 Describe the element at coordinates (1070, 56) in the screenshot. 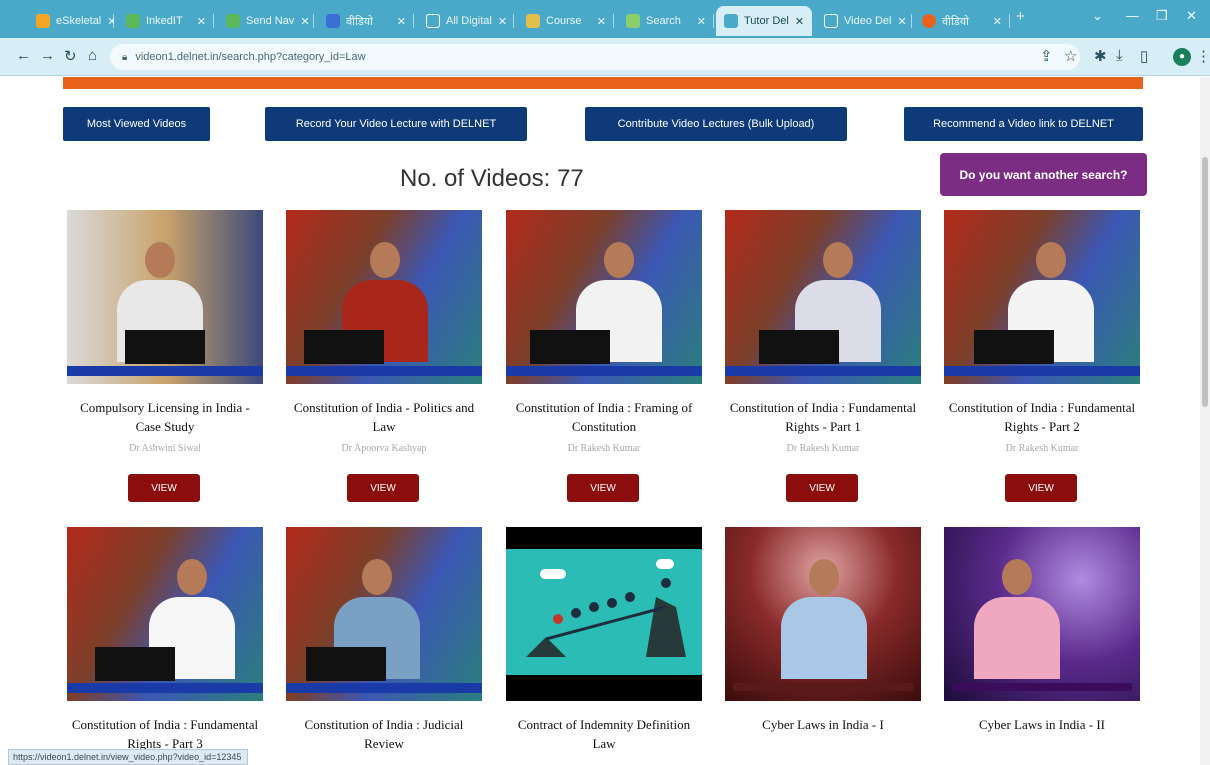

I see `bookmark-star-icon: ☆` at that location.